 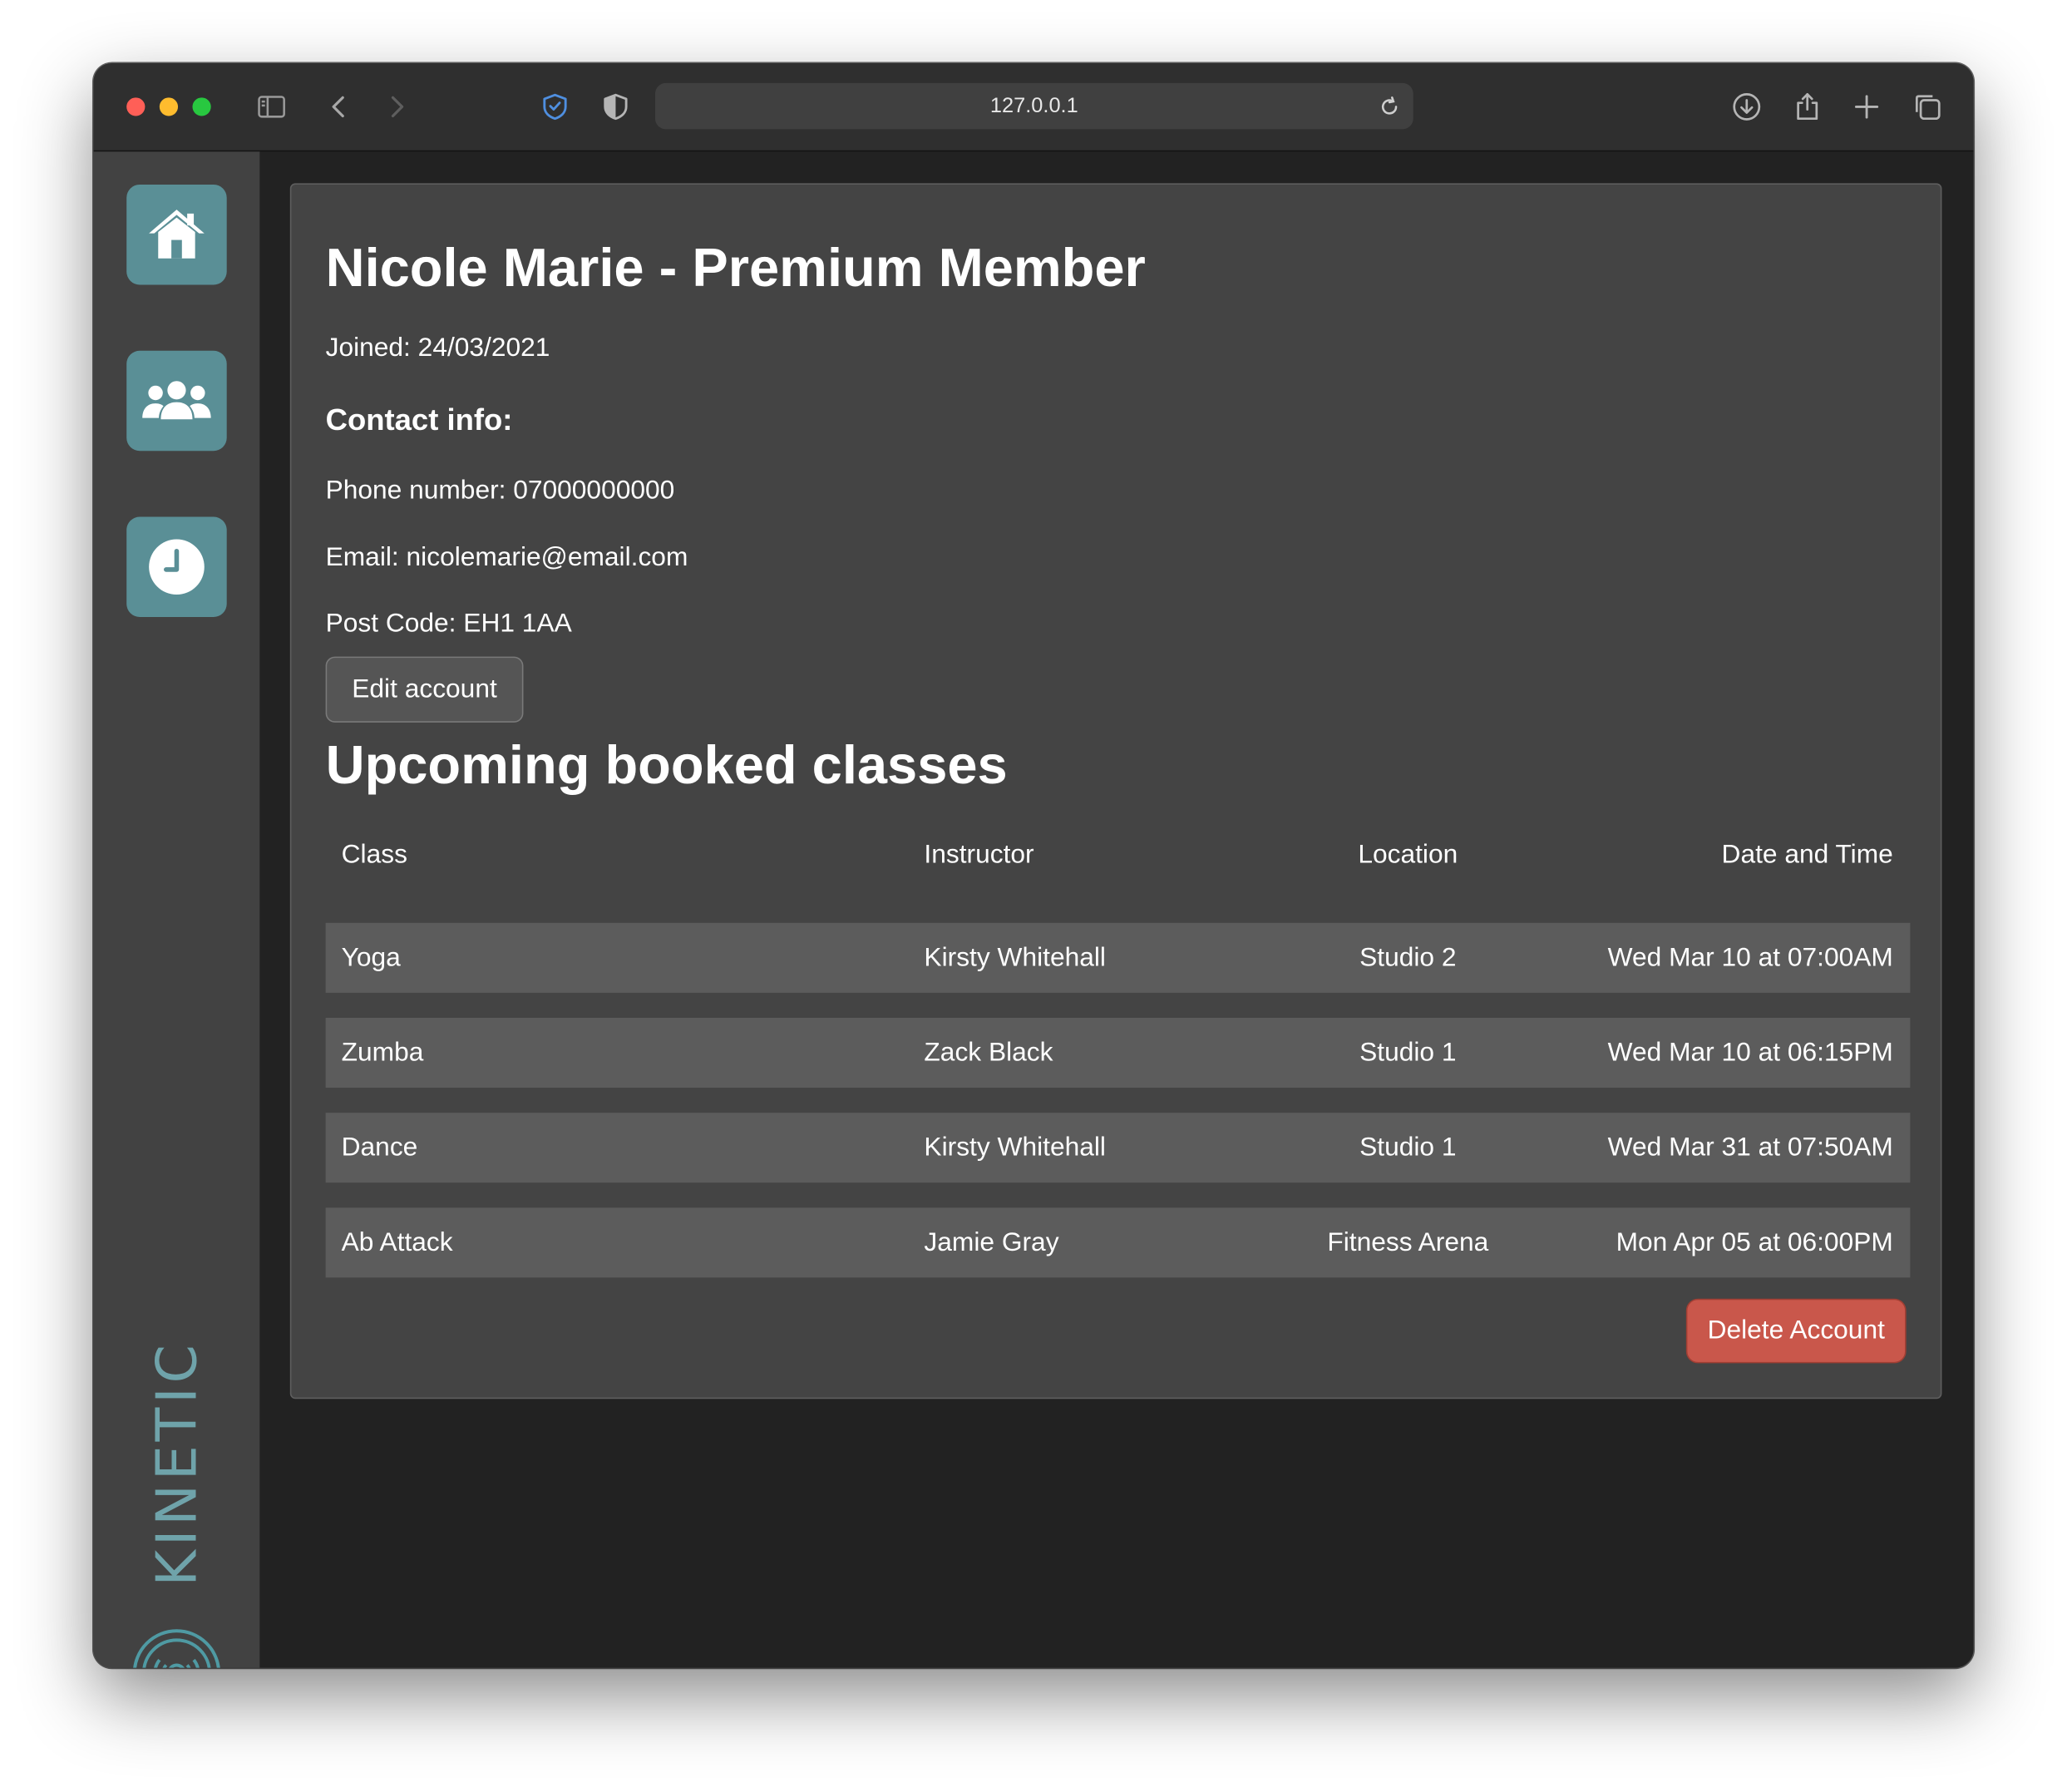 What do you see at coordinates (448, 624) in the screenshot?
I see `post-code: Post Code: EH1 1AA` at bounding box center [448, 624].